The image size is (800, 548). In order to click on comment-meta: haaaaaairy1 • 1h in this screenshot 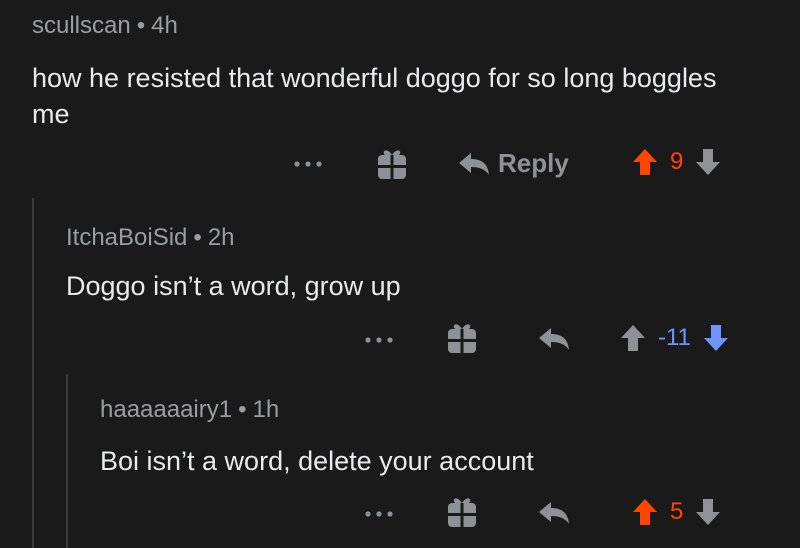, I will do `click(189, 410)`.